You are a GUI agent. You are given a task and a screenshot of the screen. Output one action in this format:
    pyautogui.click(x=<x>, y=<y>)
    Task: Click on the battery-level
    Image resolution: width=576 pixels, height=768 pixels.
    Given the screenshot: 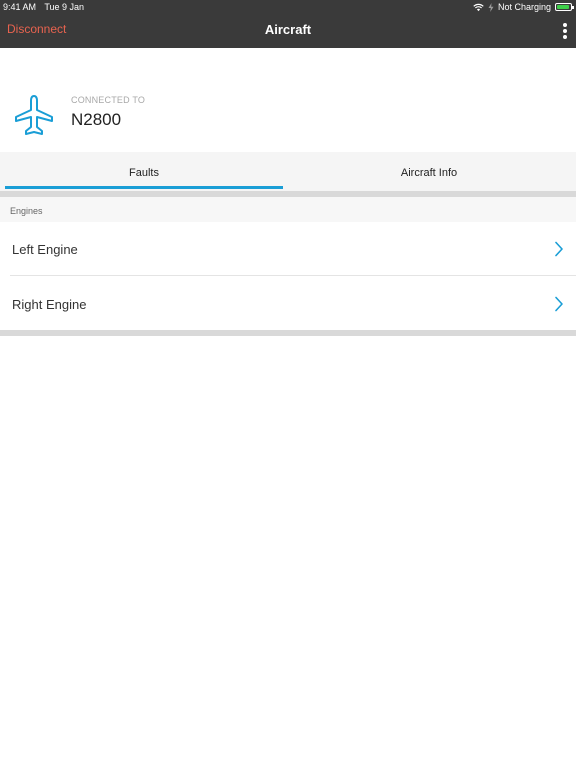 What is the action you would take?
    pyautogui.click(x=563, y=7)
    